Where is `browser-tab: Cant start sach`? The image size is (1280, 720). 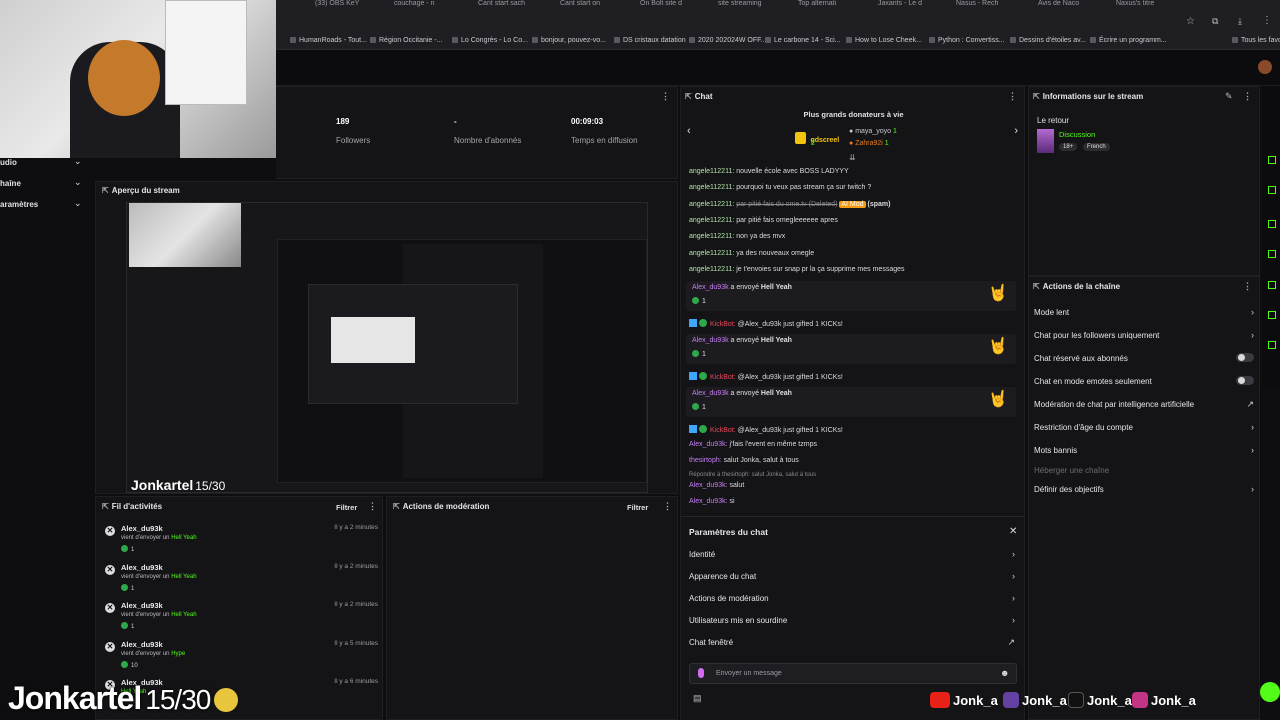 browser-tab: Cant start sach is located at coordinates (515, 5).